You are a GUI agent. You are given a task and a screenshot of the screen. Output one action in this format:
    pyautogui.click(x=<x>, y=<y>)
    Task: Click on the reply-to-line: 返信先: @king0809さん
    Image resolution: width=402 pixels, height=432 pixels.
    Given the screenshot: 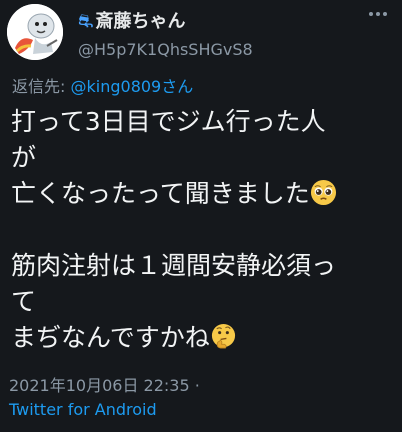 What is the action you would take?
    pyautogui.click(x=102, y=85)
    